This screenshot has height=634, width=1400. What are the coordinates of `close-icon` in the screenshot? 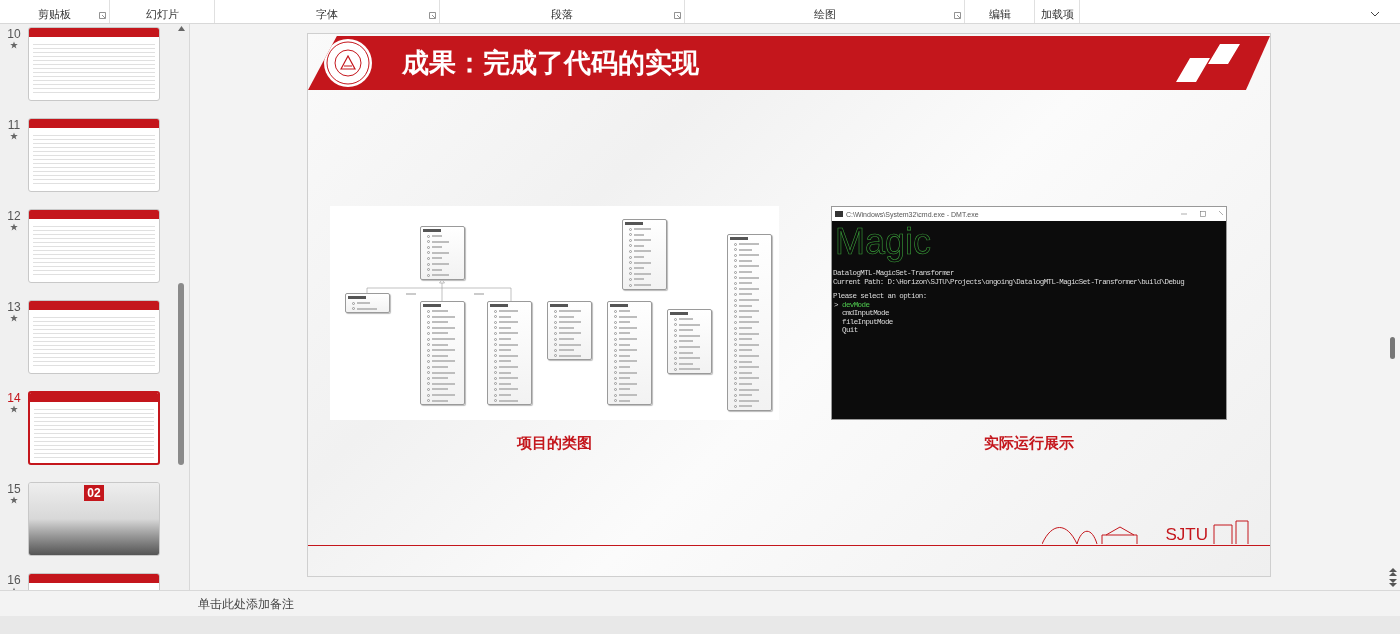 It's located at (1221, 214).